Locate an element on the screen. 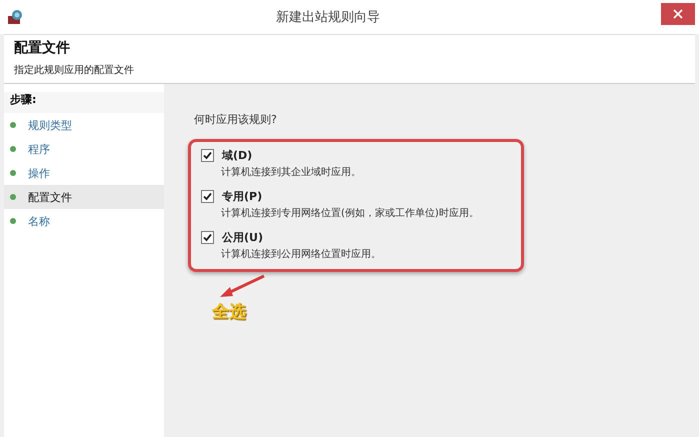 The height and width of the screenshot is (437, 699). option-description: 计算机连接到公用网络位置时应用。 is located at coordinates (301, 254).